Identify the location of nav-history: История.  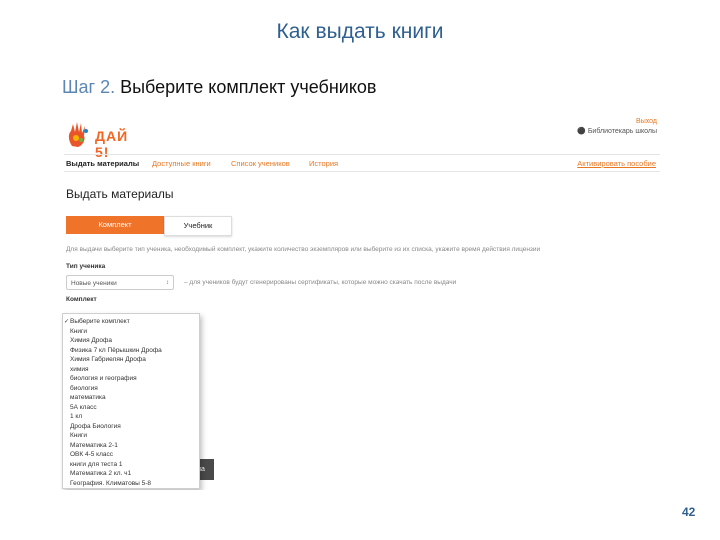
(323, 163).